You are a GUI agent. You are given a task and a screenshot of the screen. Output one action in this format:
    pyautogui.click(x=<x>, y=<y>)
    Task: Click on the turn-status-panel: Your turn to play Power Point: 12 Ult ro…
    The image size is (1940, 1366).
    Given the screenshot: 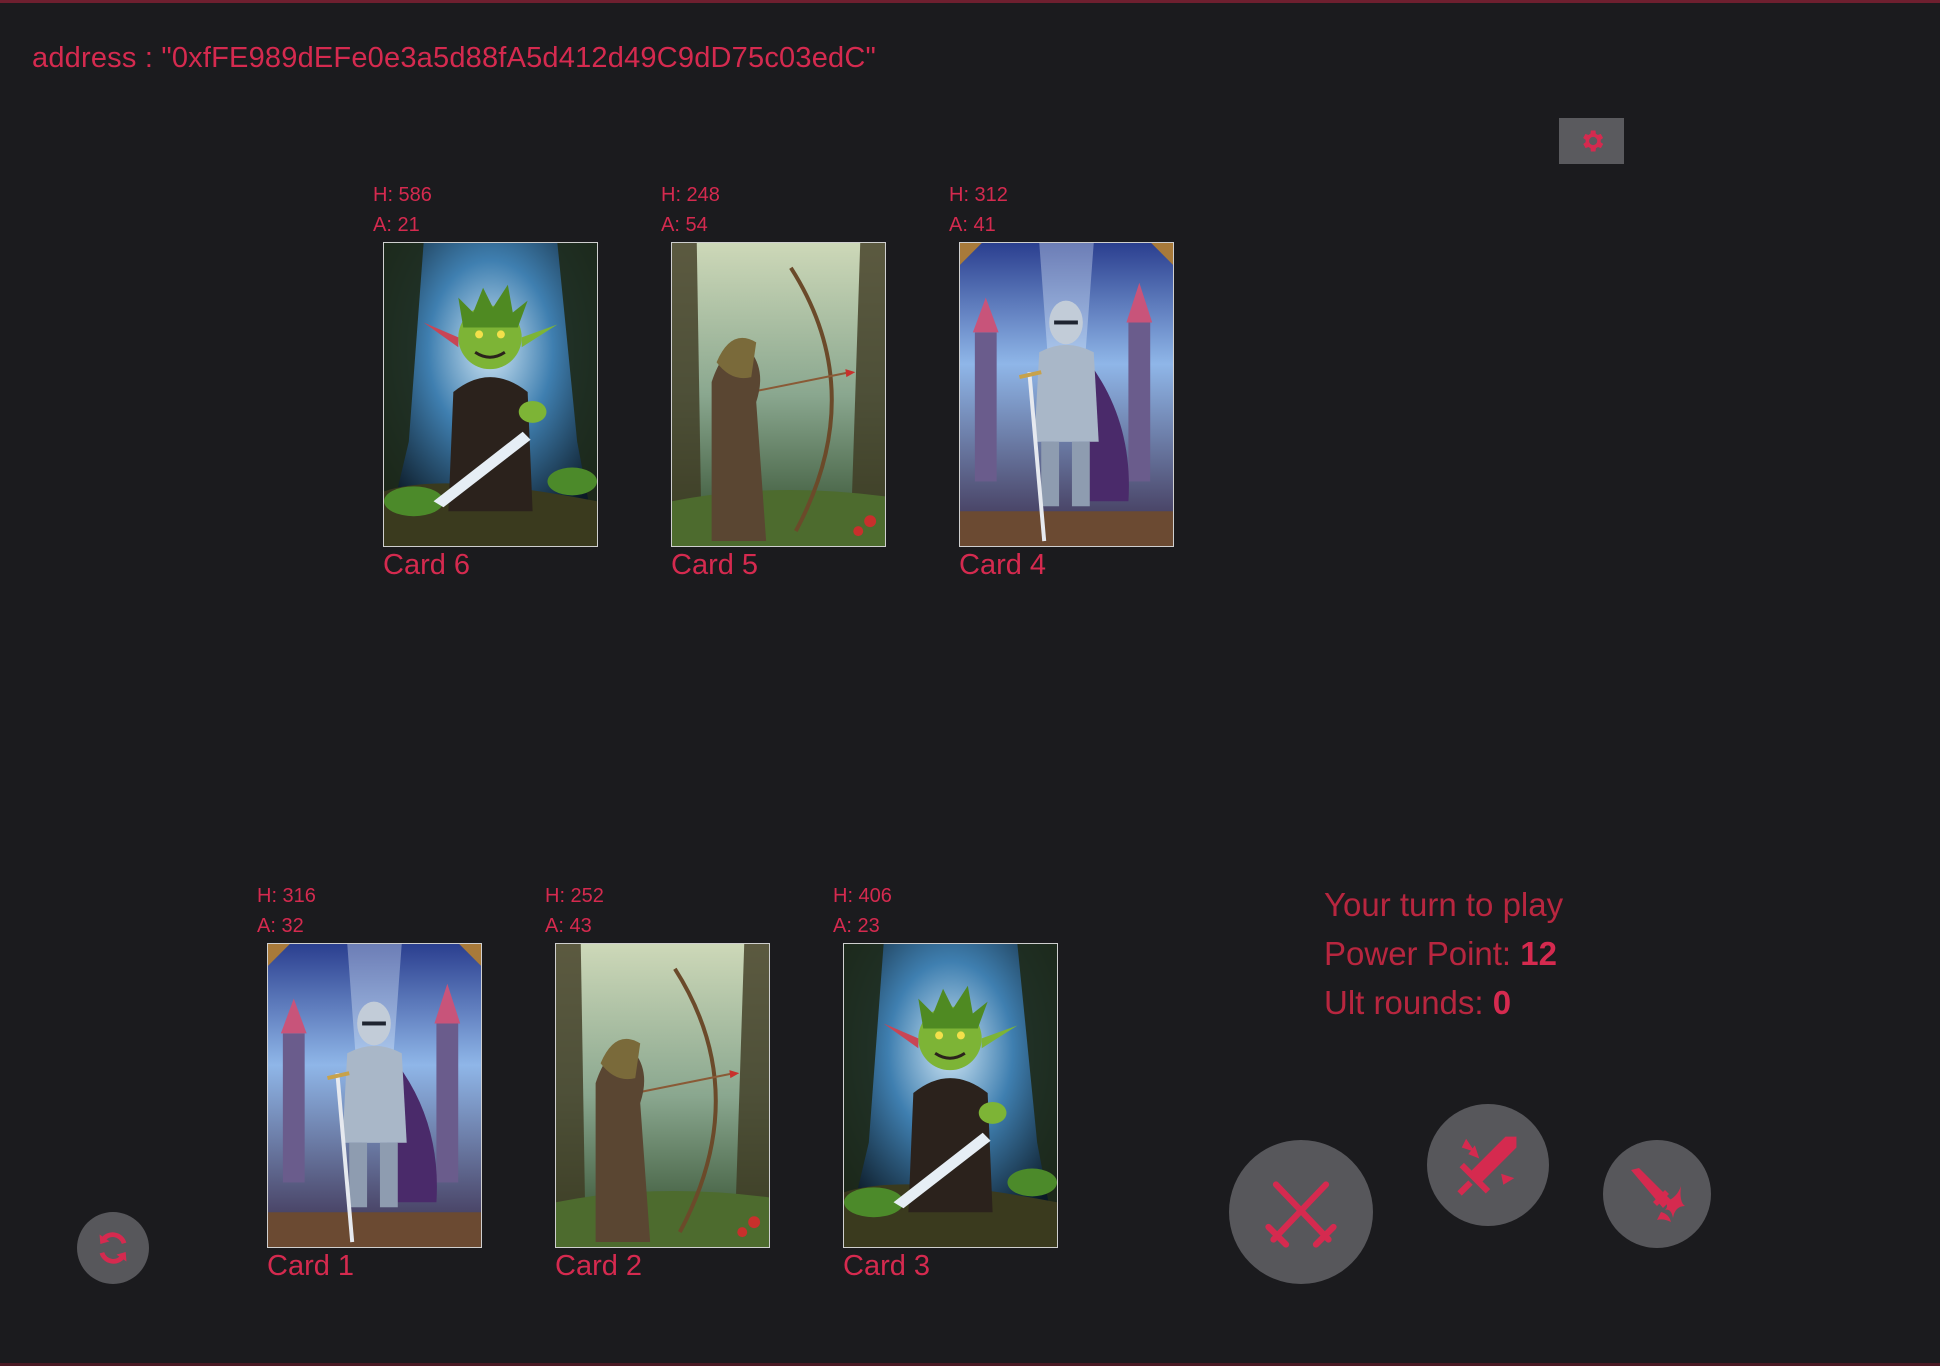 What is the action you would take?
    pyautogui.click(x=1443, y=953)
    